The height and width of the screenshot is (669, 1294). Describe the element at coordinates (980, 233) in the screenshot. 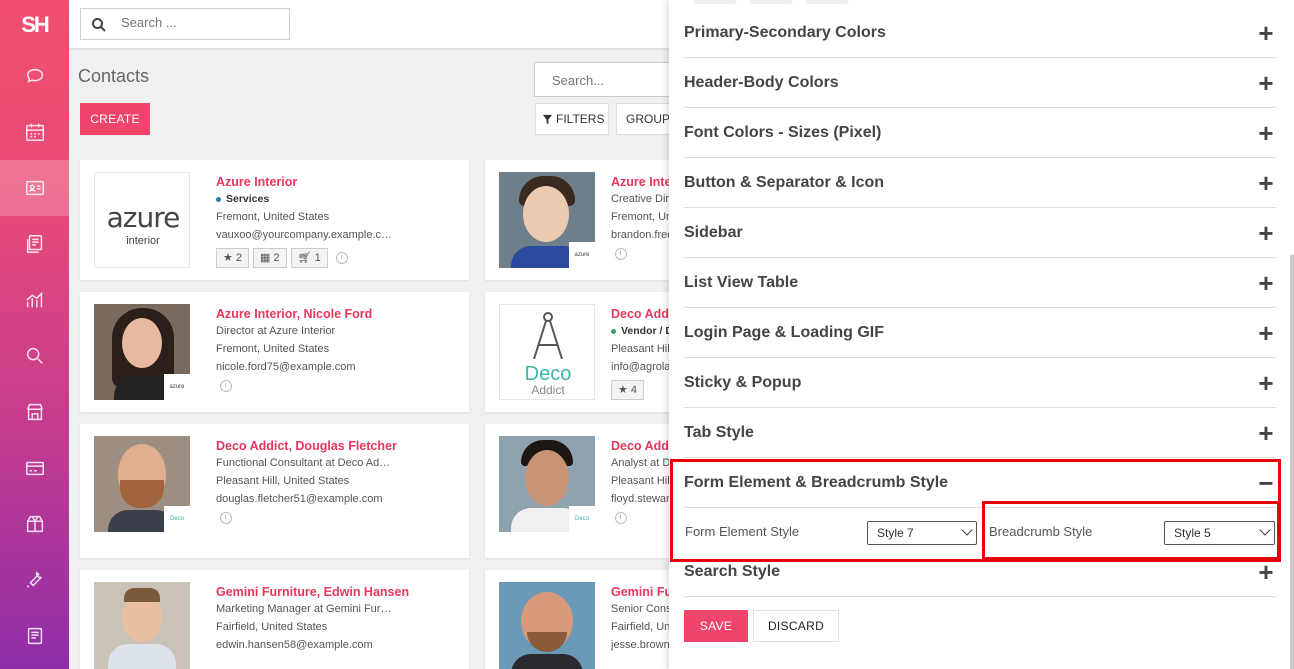

I see `section-sidebar: Sidebar +` at that location.